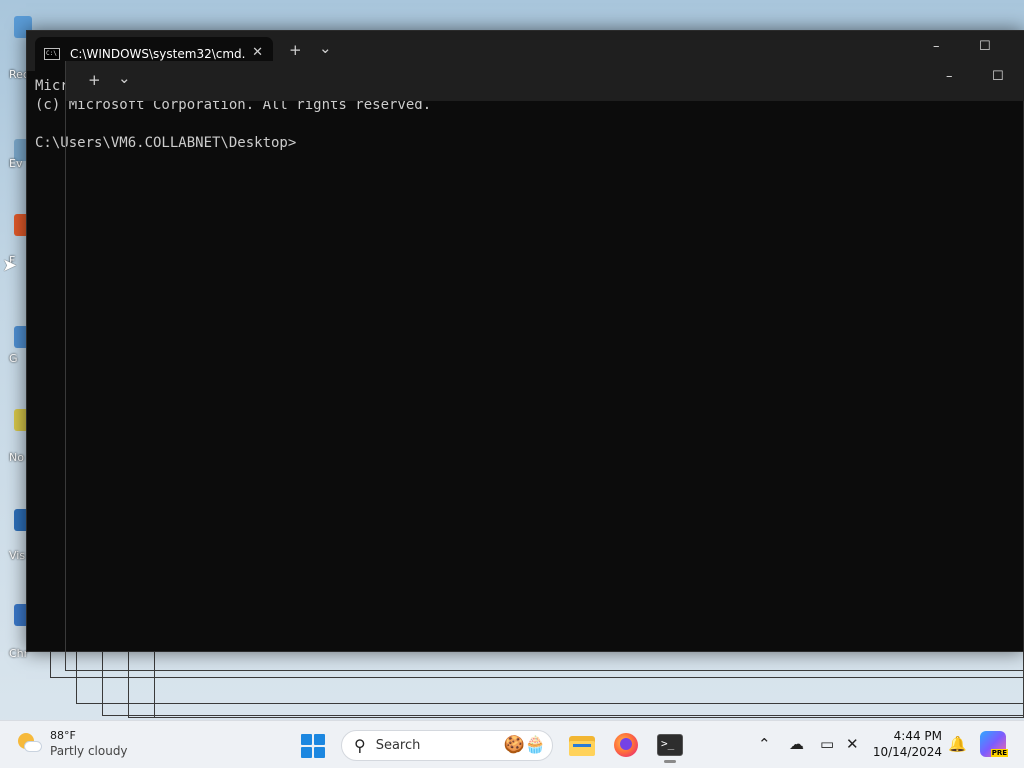 This screenshot has height=768, width=1024. I want to click on terminal-taskbar-button: >_, so click(670, 745).